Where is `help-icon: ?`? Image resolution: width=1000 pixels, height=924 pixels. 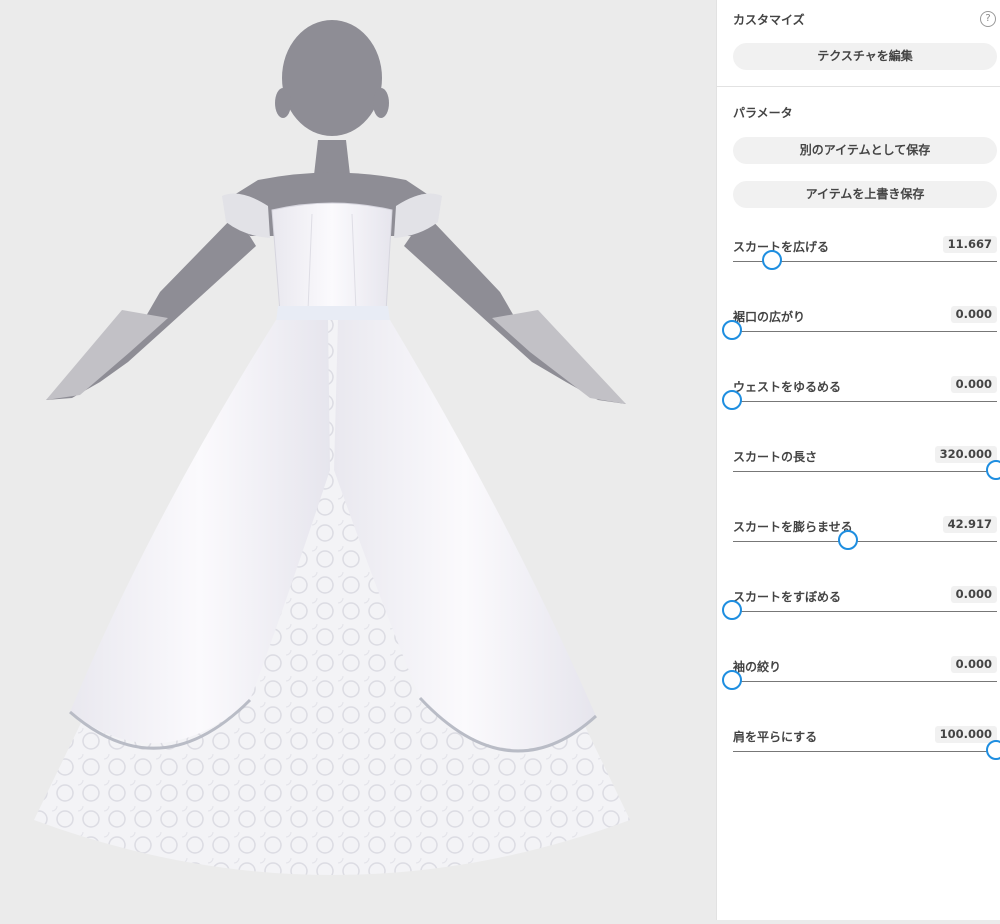 help-icon: ? is located at coordinates (988, 19).